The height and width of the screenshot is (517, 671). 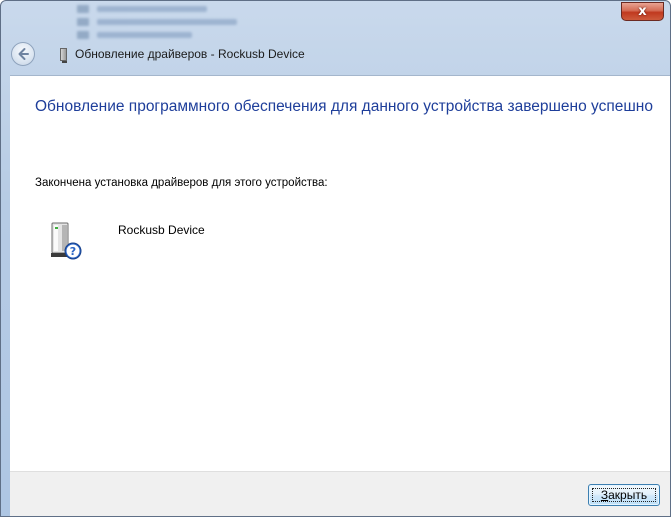 I want to click on window-title: Обновление драйверов - Rockusb Device, so click(x=190, y=54).